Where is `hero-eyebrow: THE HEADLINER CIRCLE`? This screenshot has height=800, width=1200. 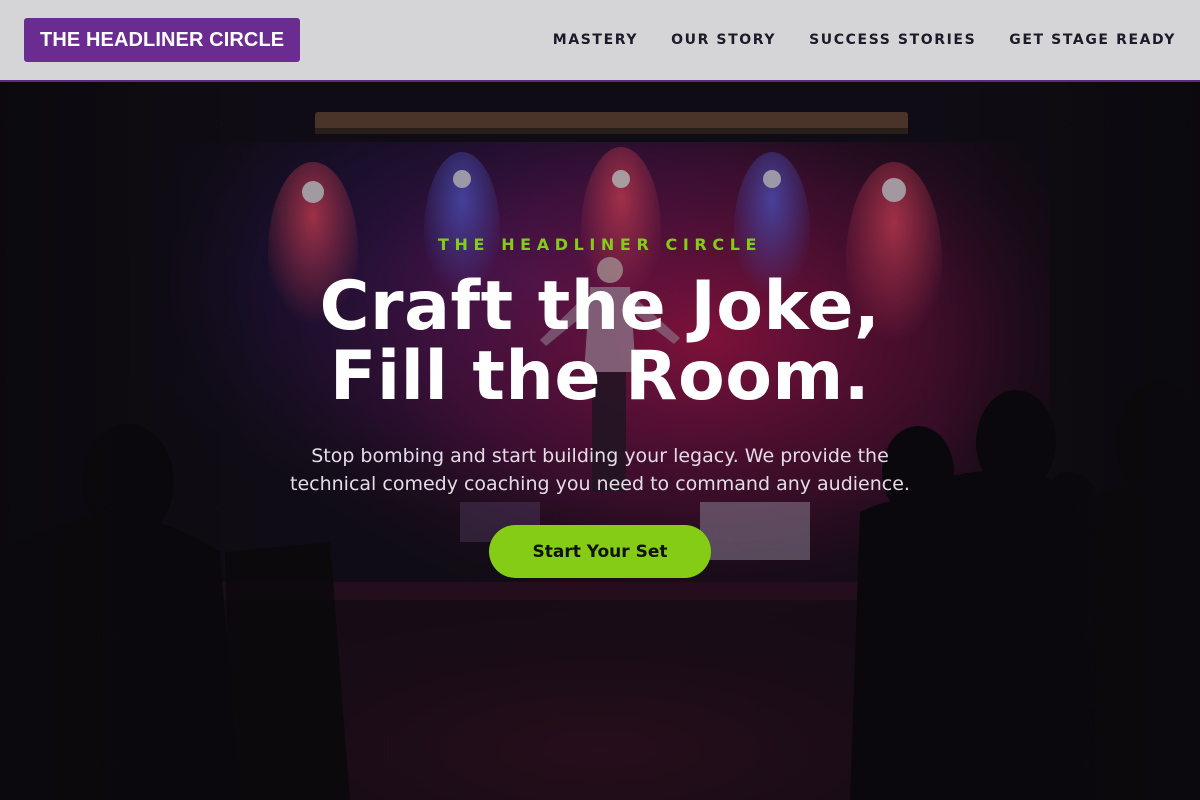 hero-eyebrow: THE HEADLINER CIRCLE is located at coordinates (600, 244).